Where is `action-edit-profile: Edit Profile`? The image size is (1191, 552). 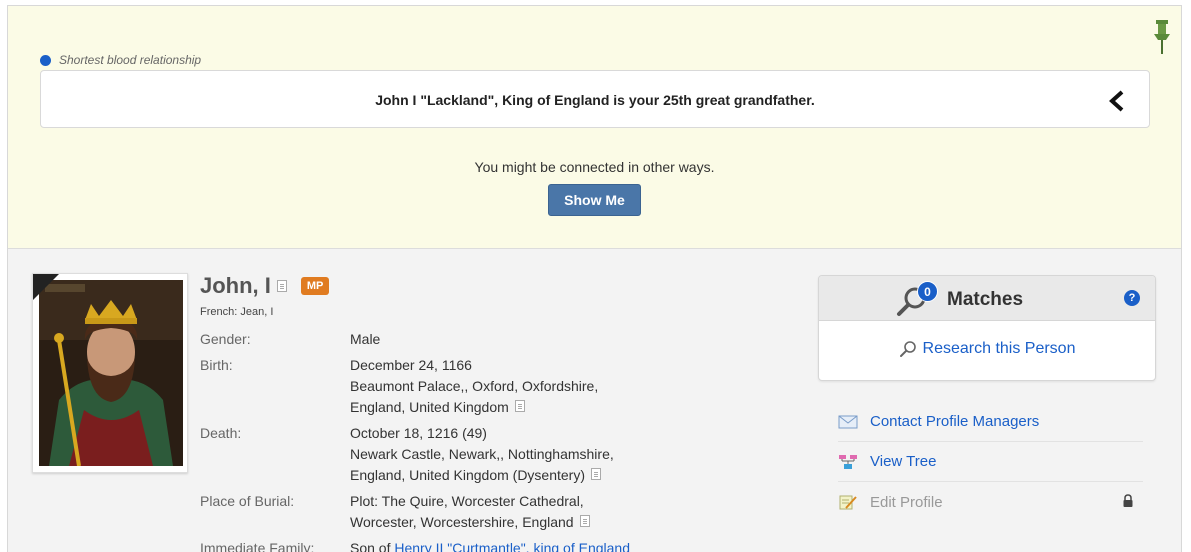
action-edit-profile: Edit Profile is located at coordinates (990, 502).